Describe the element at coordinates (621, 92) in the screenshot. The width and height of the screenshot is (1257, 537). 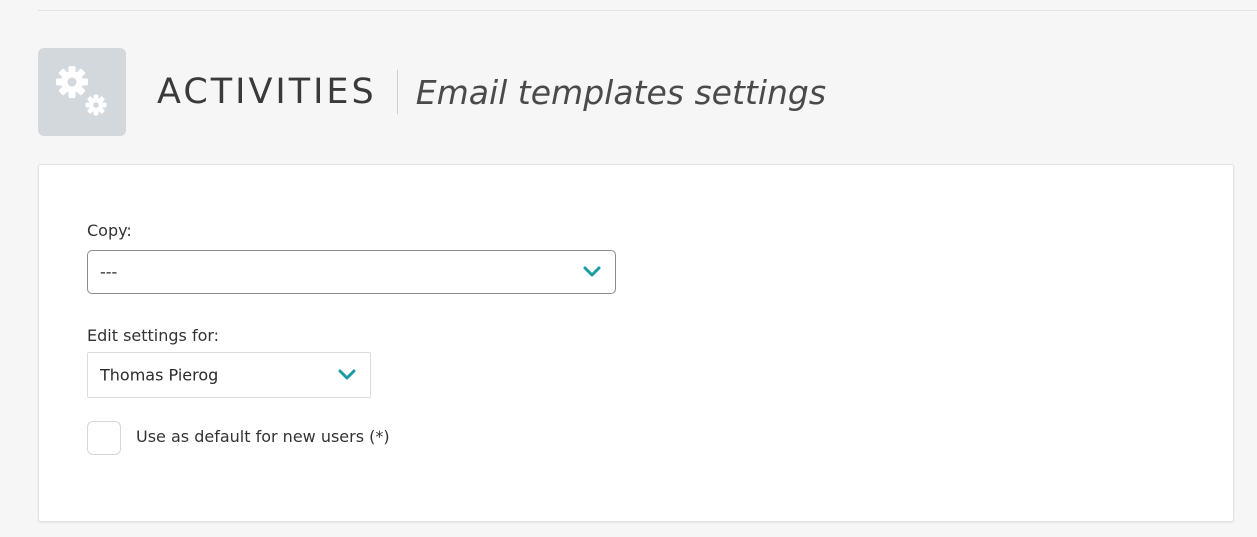
I see `page-subtitle: Email templates settings` at that location.